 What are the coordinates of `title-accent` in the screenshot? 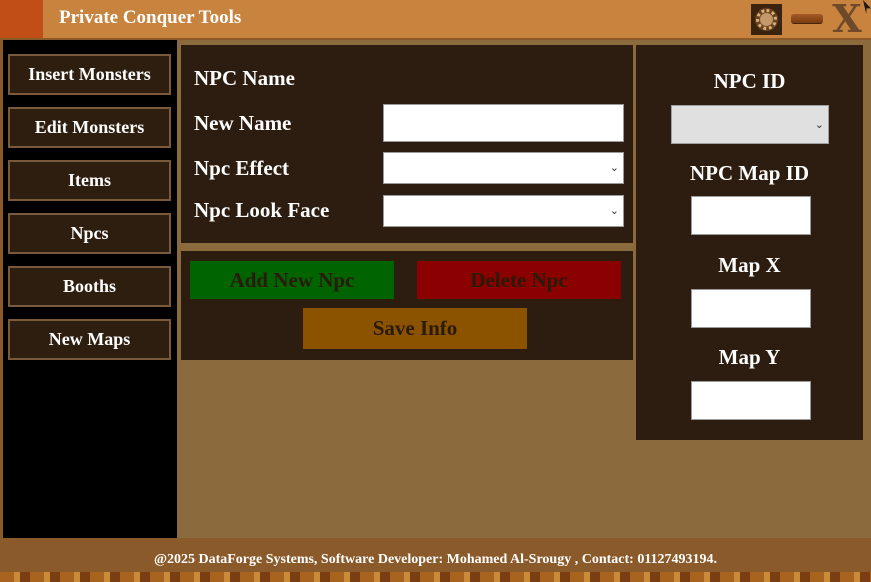 It's located at (21, 19).